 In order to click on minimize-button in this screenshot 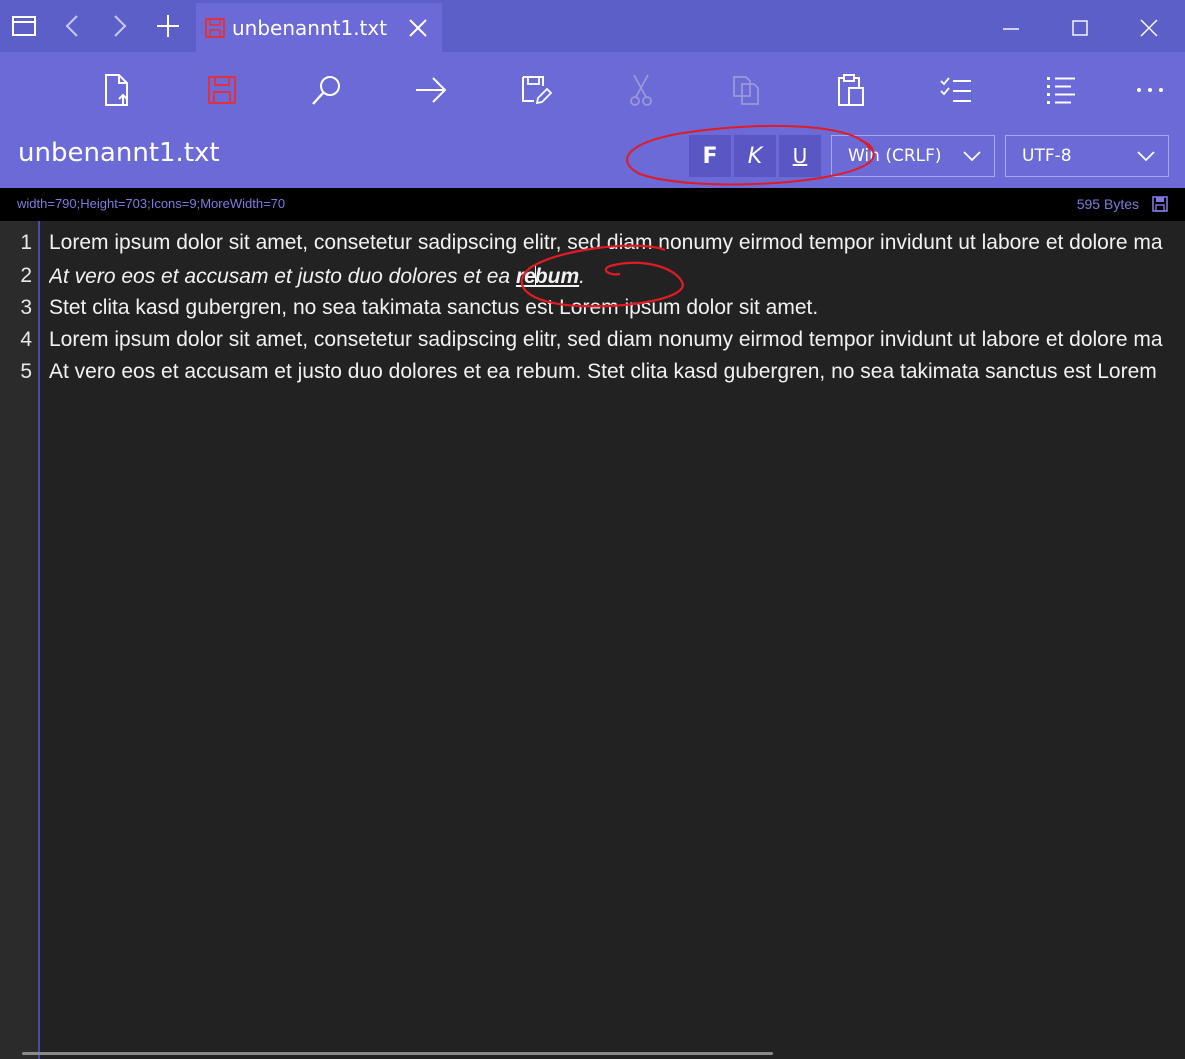, I will do `click(1011, 28)`.